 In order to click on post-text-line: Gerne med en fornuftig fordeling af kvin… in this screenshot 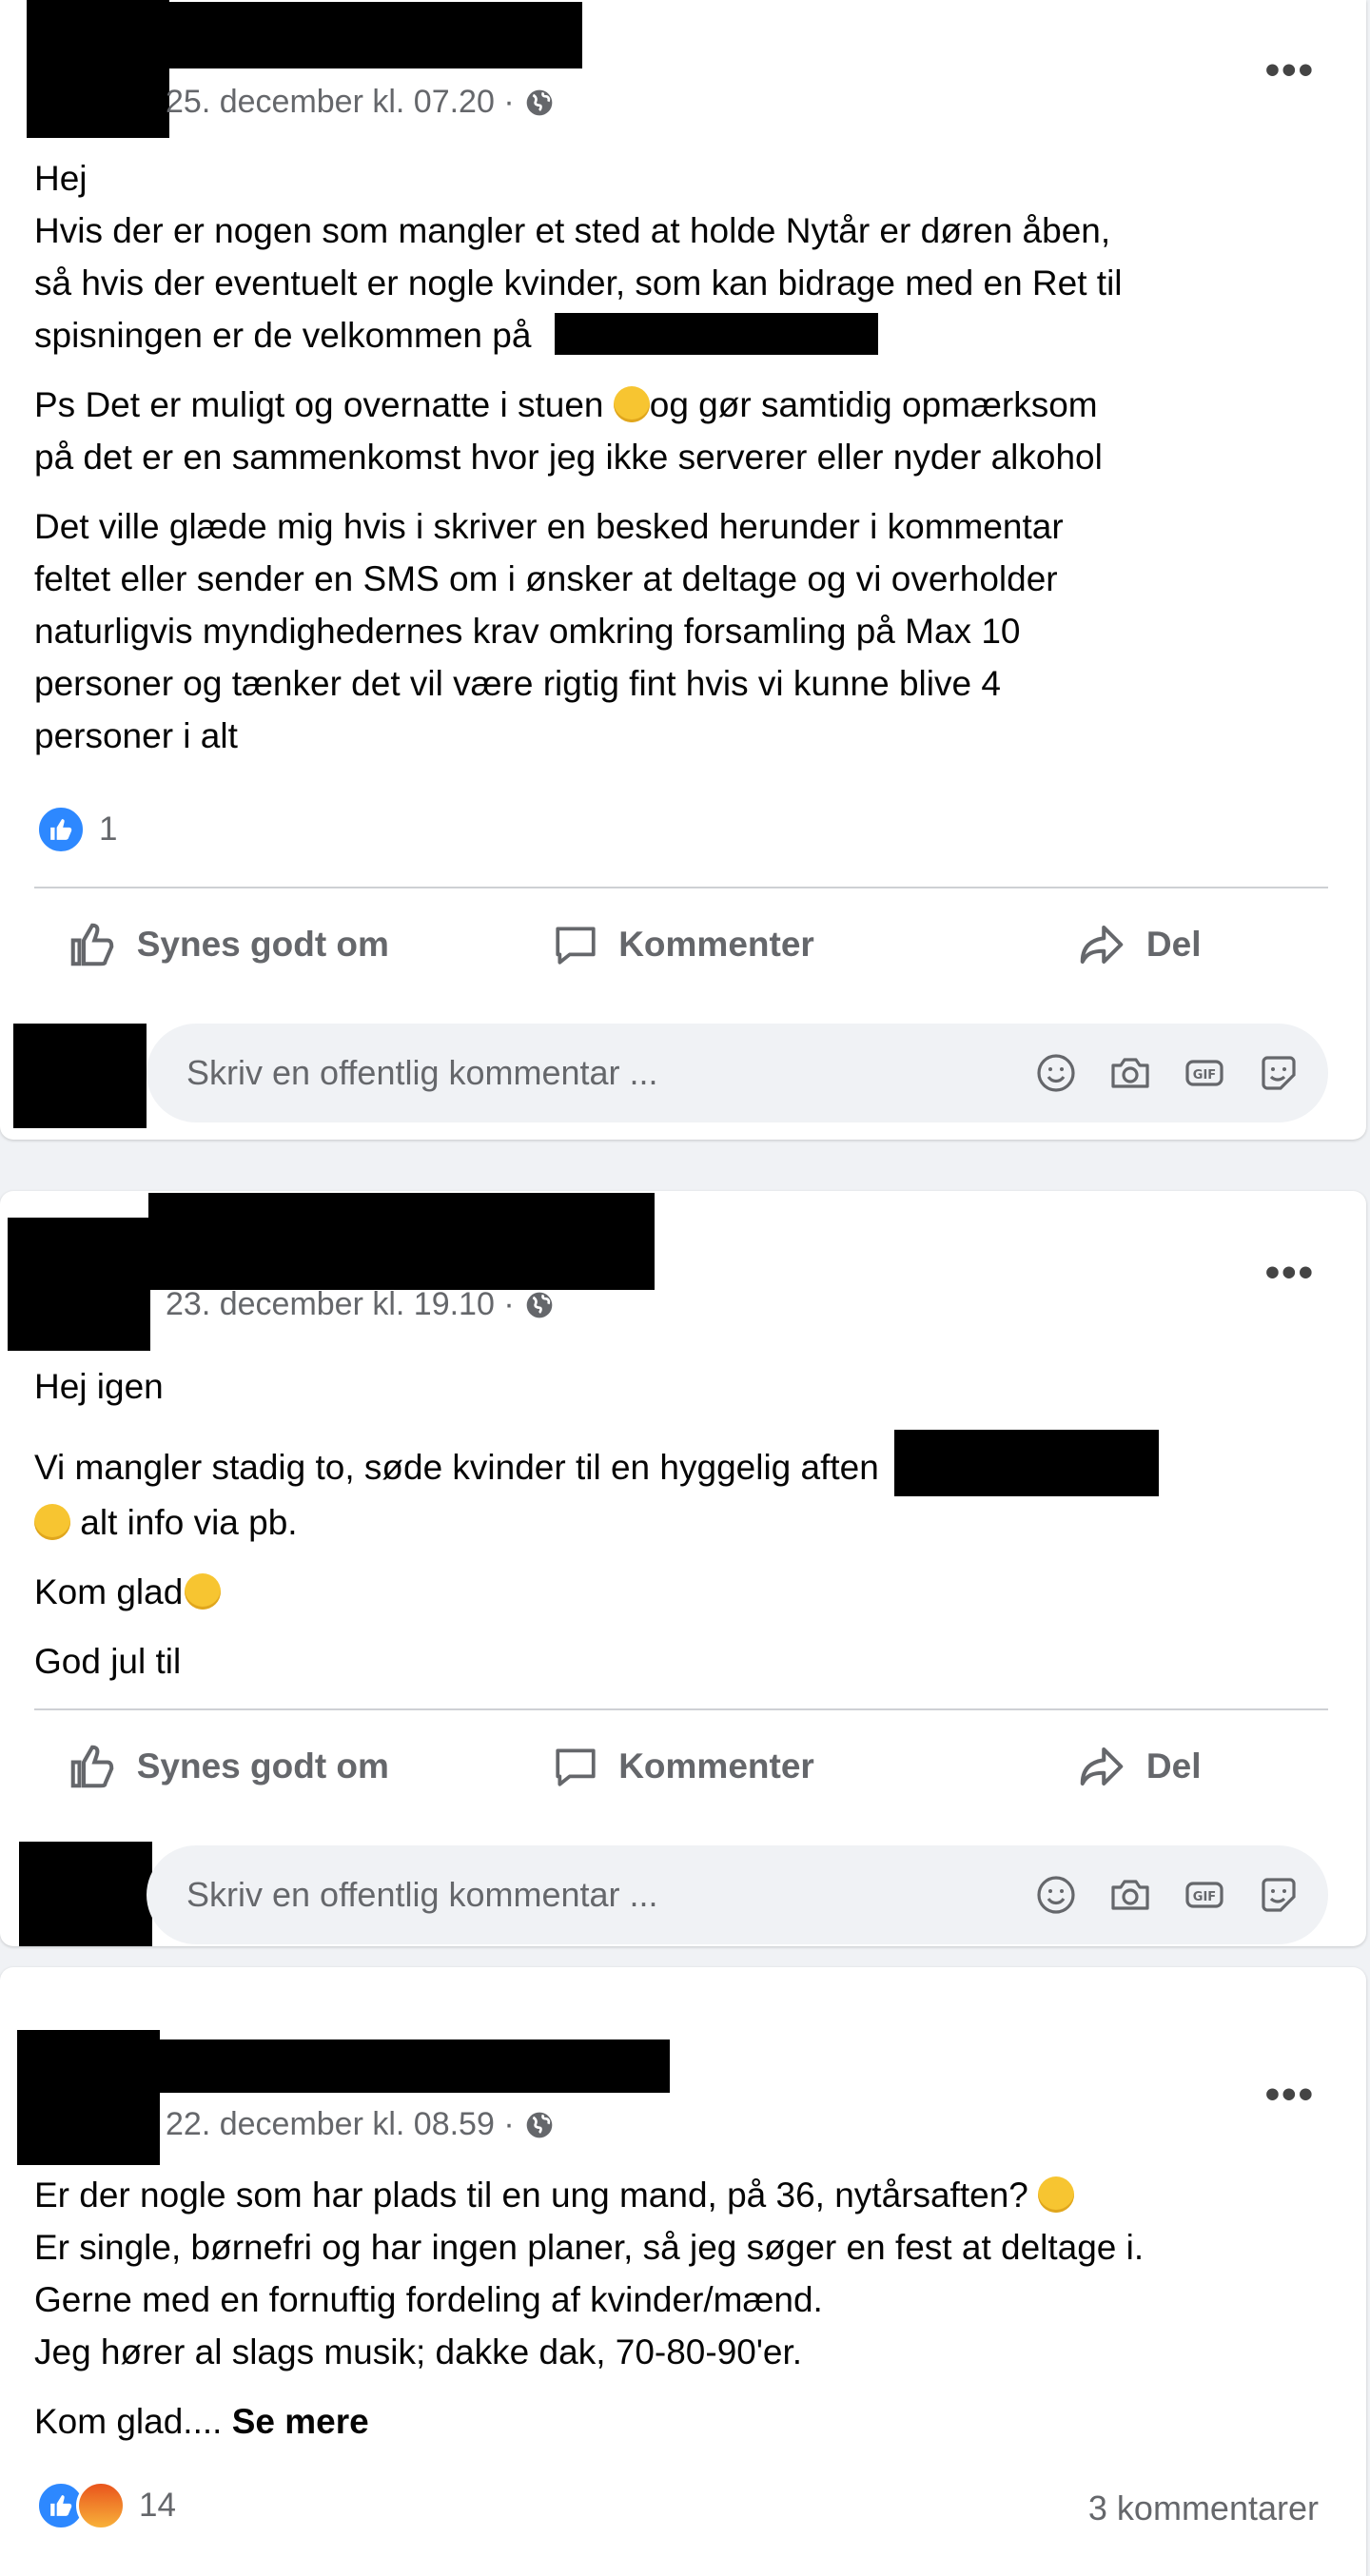, I will do `click(428, 2299)`.